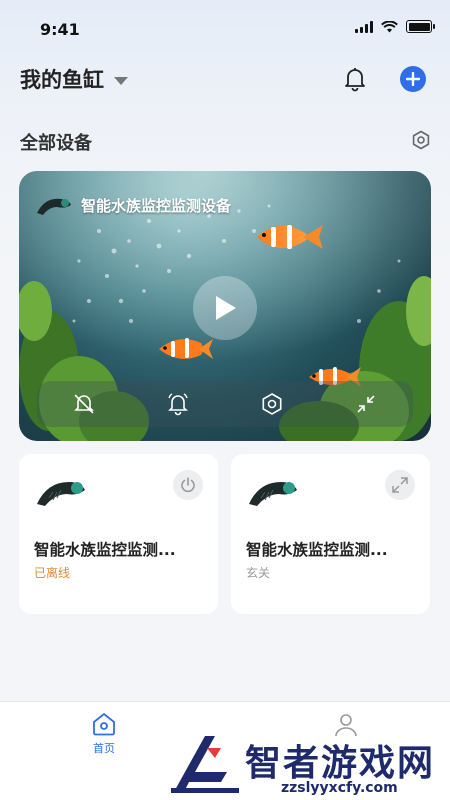  I want to click on tab-home: 首页, so click(104, 734).